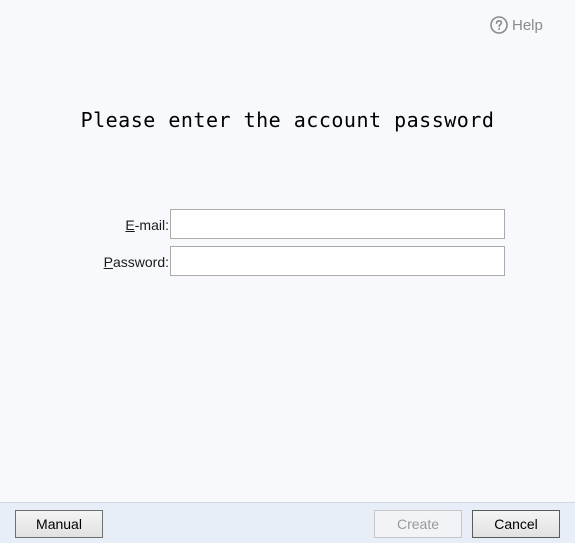  I want to click on page-title: Please enter the account password, so click(287, 120).